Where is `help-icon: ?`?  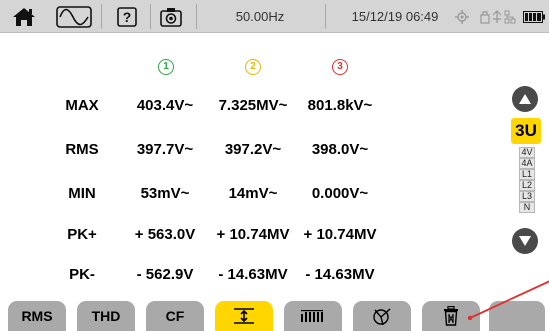 help-icon: ? is located at coordinates (127, 16).